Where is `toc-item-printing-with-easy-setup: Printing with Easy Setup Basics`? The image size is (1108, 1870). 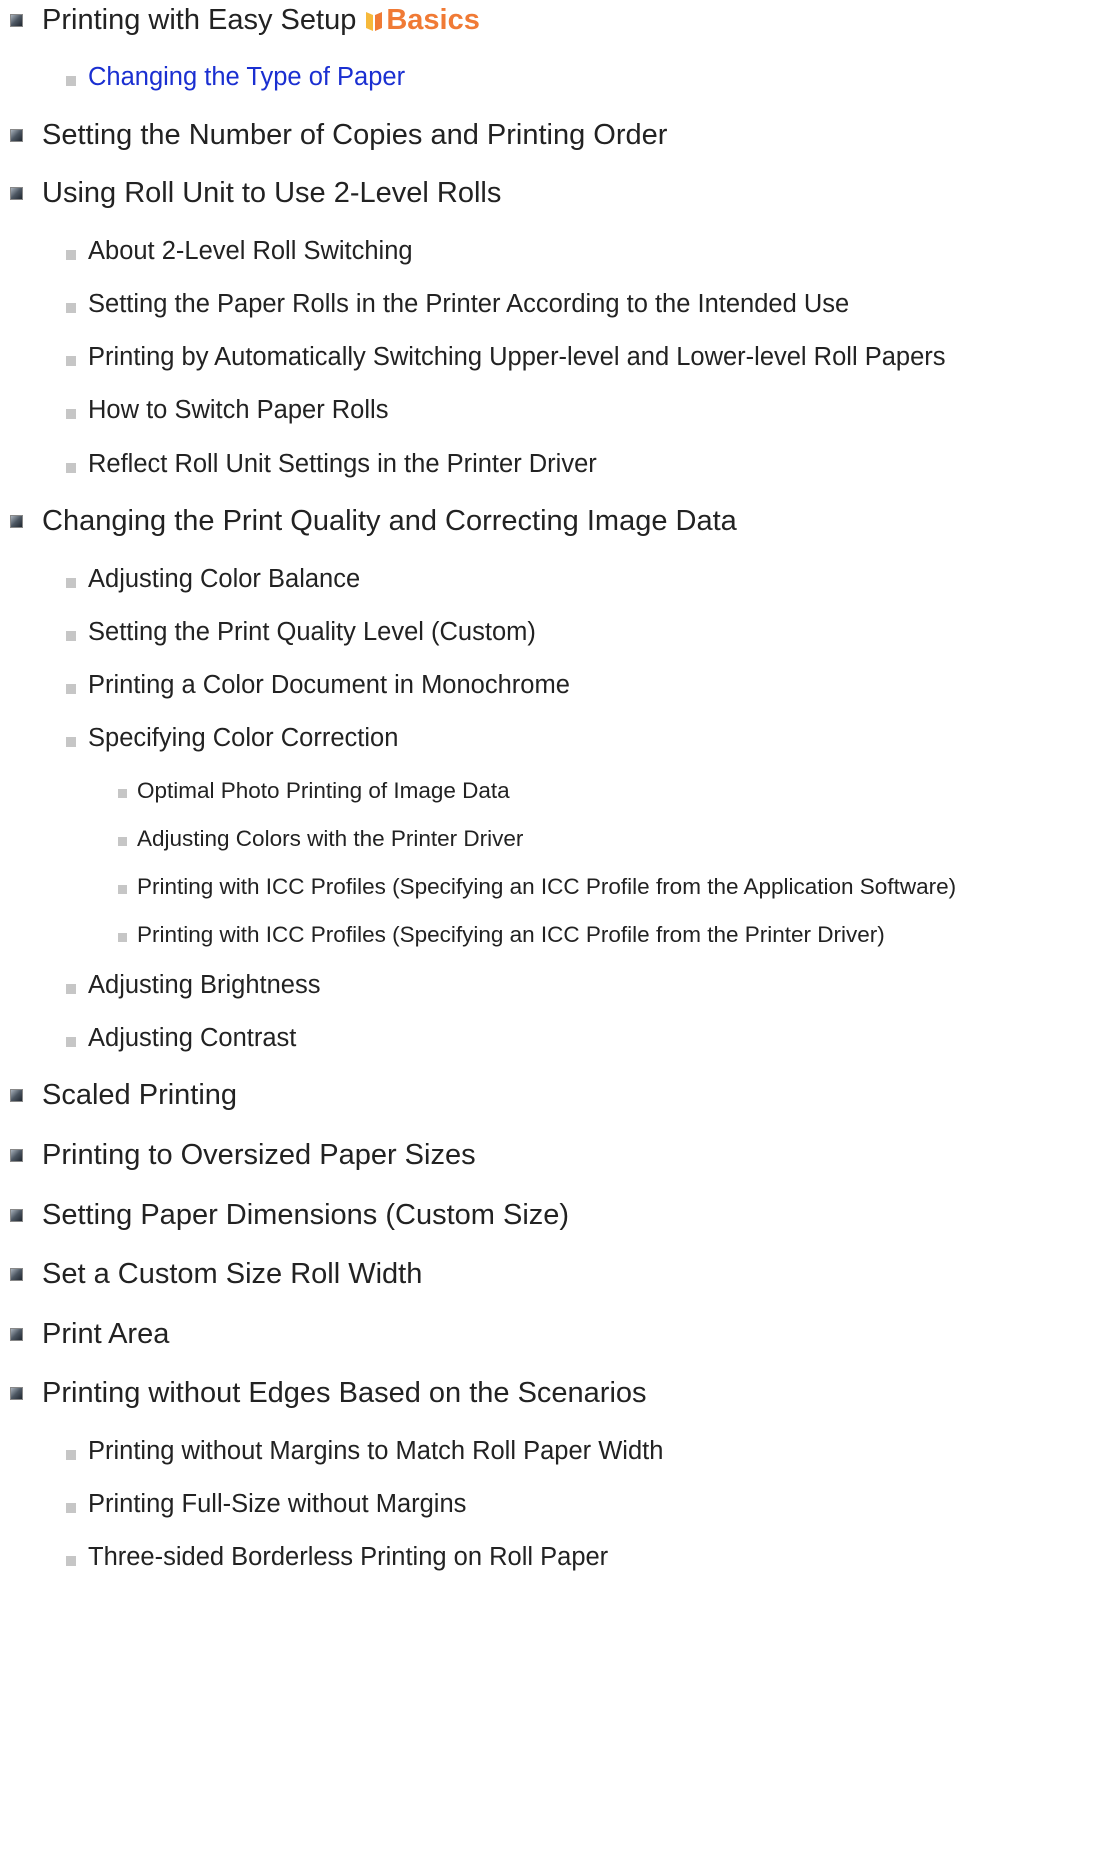
toc-item-printing-with-easy-setup: Printing with Easy Setup Basics is located at coordinates (245, 20).